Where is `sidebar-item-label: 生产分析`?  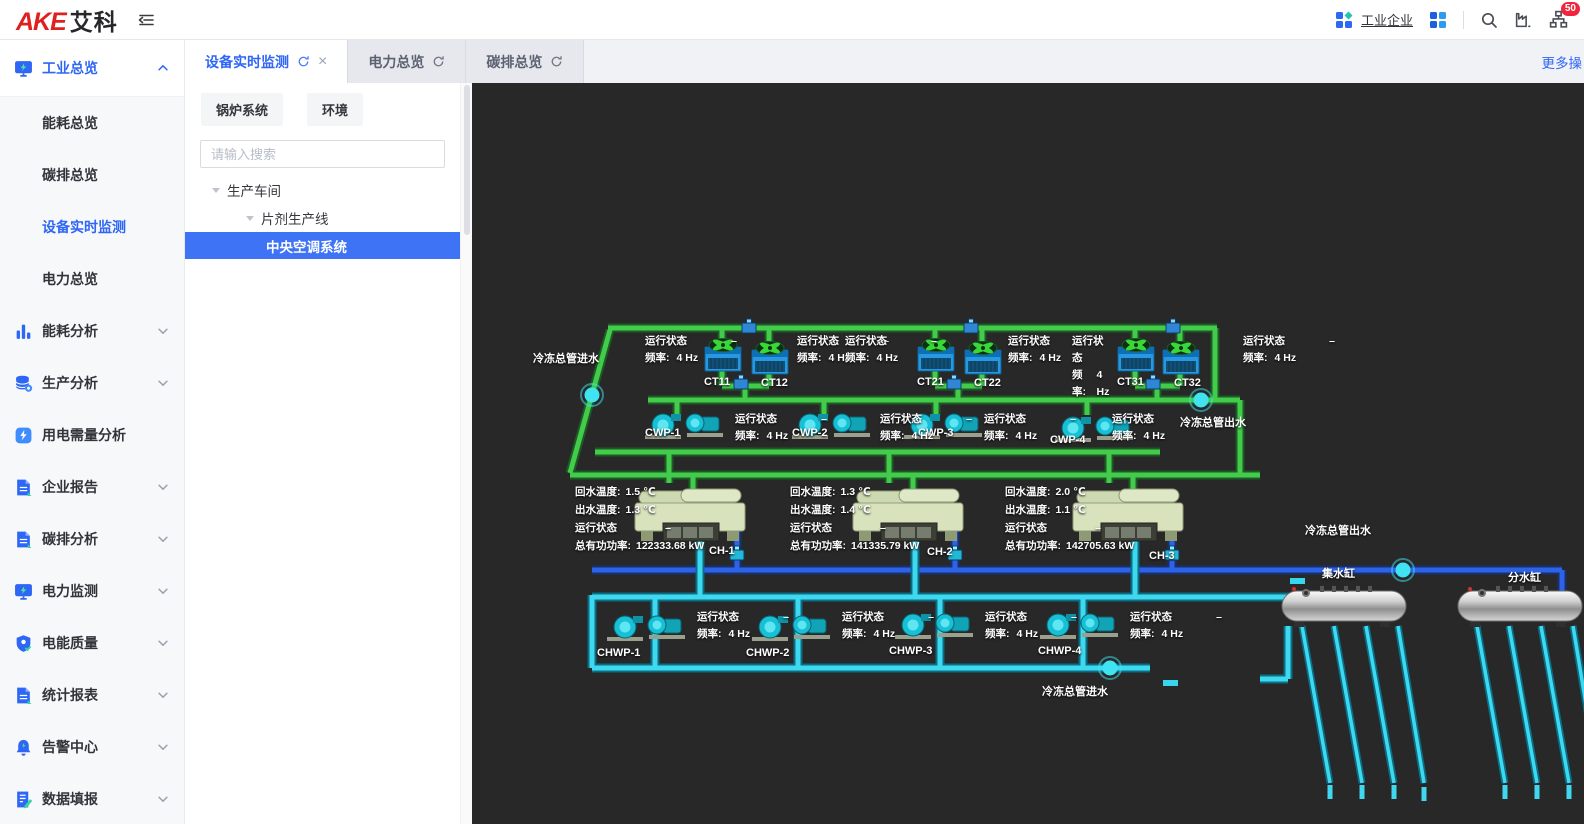
sidebar-item-label: 生产分析 is located at coordinates (70, 383).